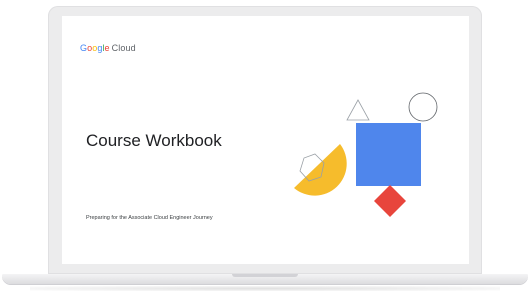  I want to click on triangle-outline-shape, so click(358, 110).